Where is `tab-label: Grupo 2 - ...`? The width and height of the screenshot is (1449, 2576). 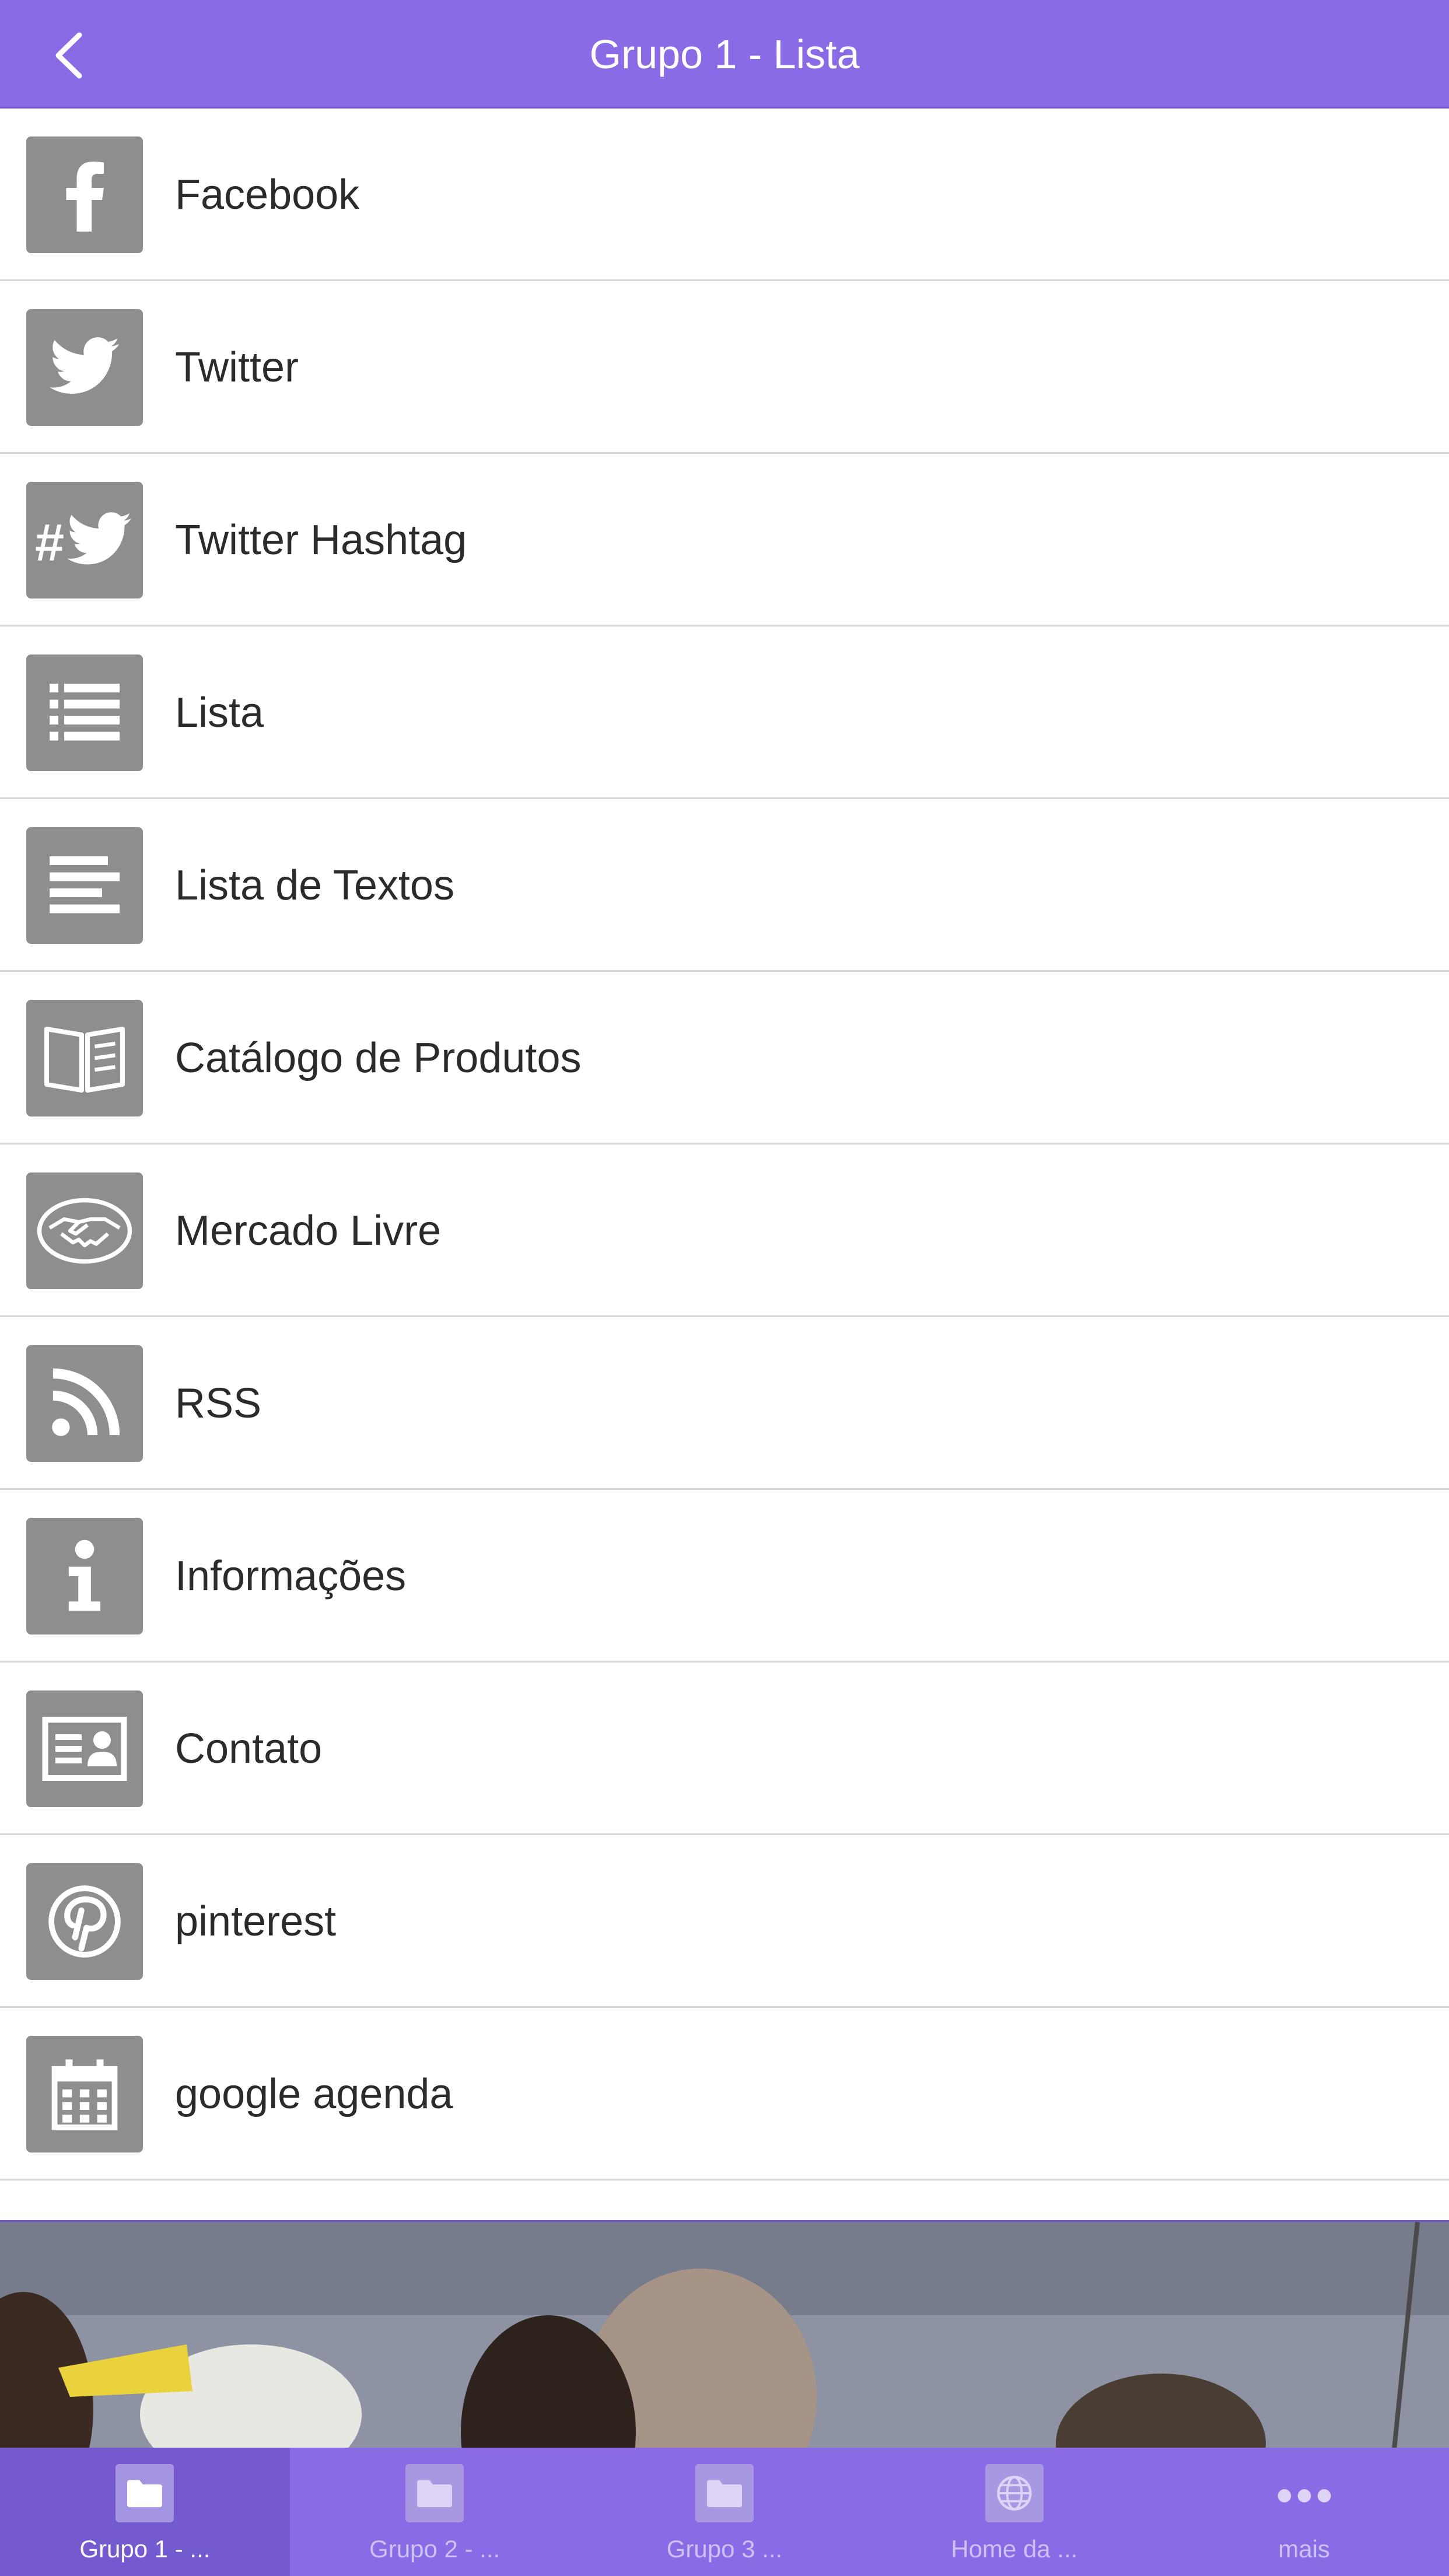 tab-label: Grupo 2 - ... is located at coordinates (435, 2549).